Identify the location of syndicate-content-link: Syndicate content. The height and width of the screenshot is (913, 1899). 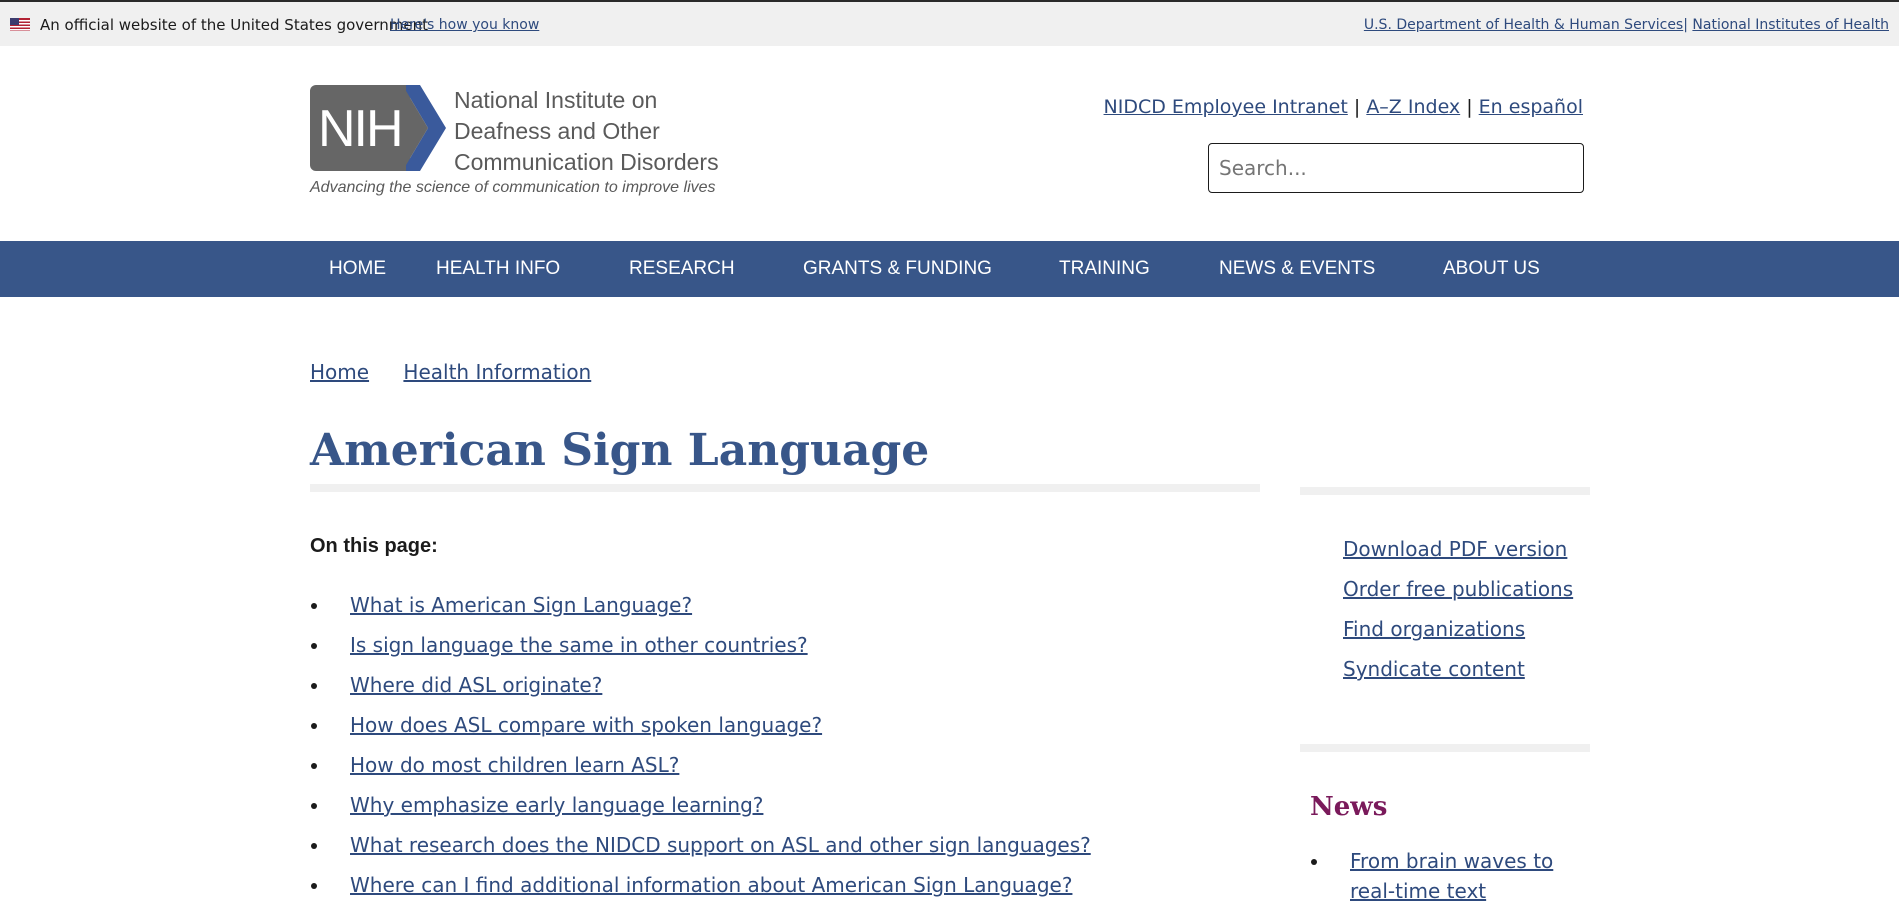
(1458, 677).